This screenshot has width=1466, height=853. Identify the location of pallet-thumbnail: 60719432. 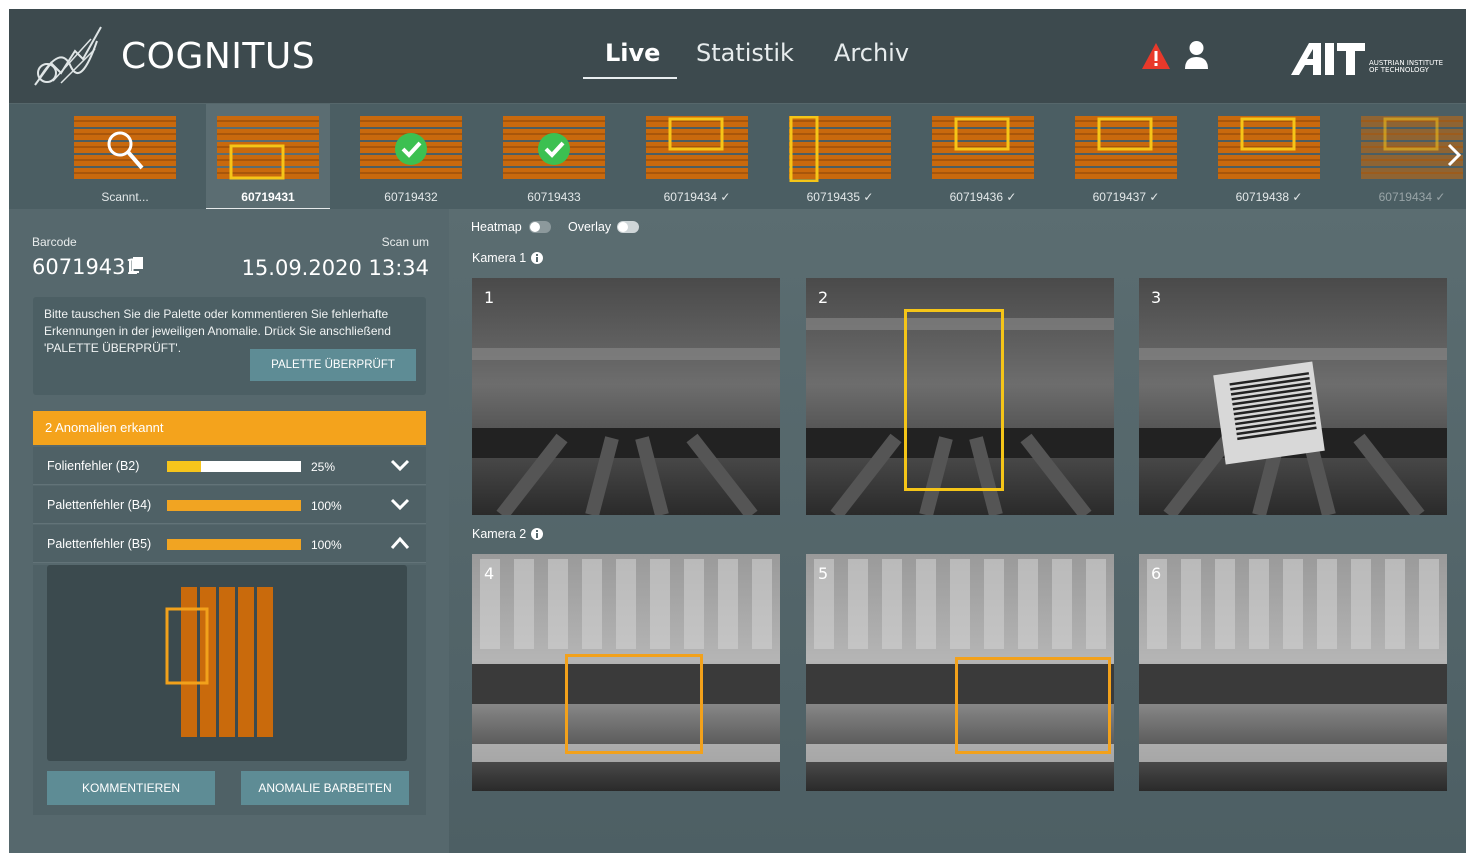
(411, 157).